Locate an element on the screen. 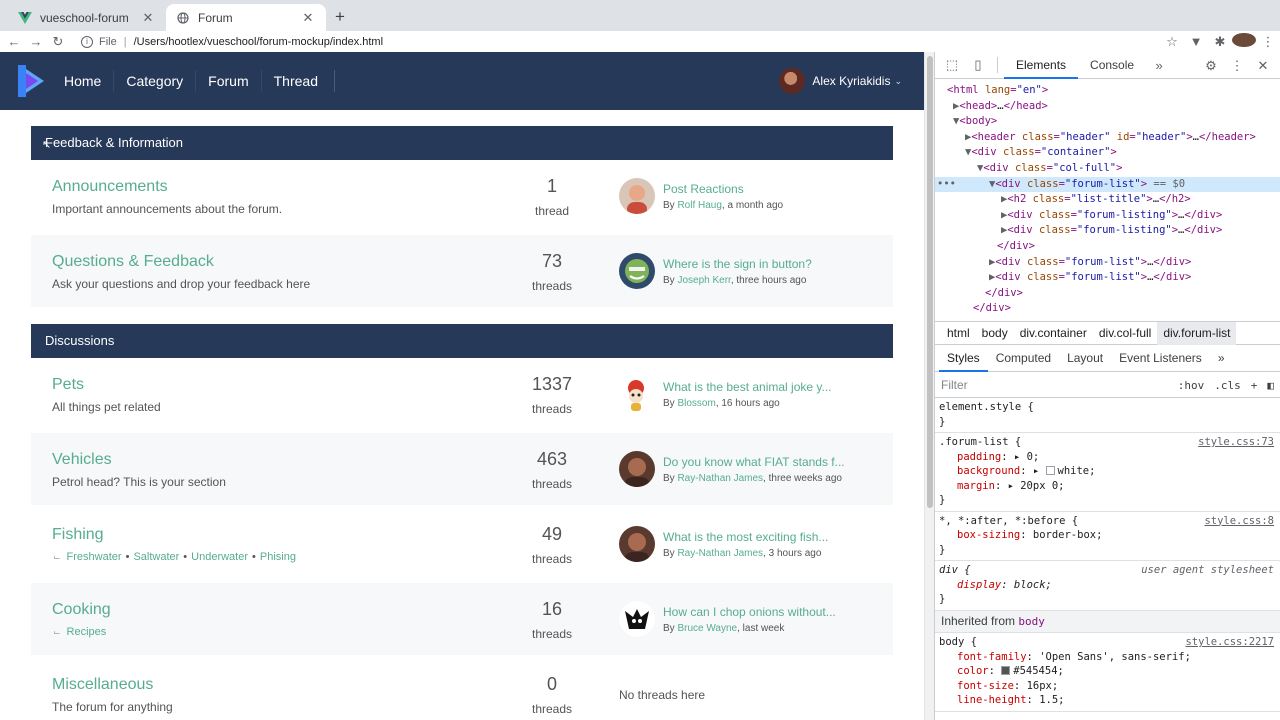 The height and width of the screenshot is (720, 1280). filter-input: Filter is located at coordinates (954, 385).